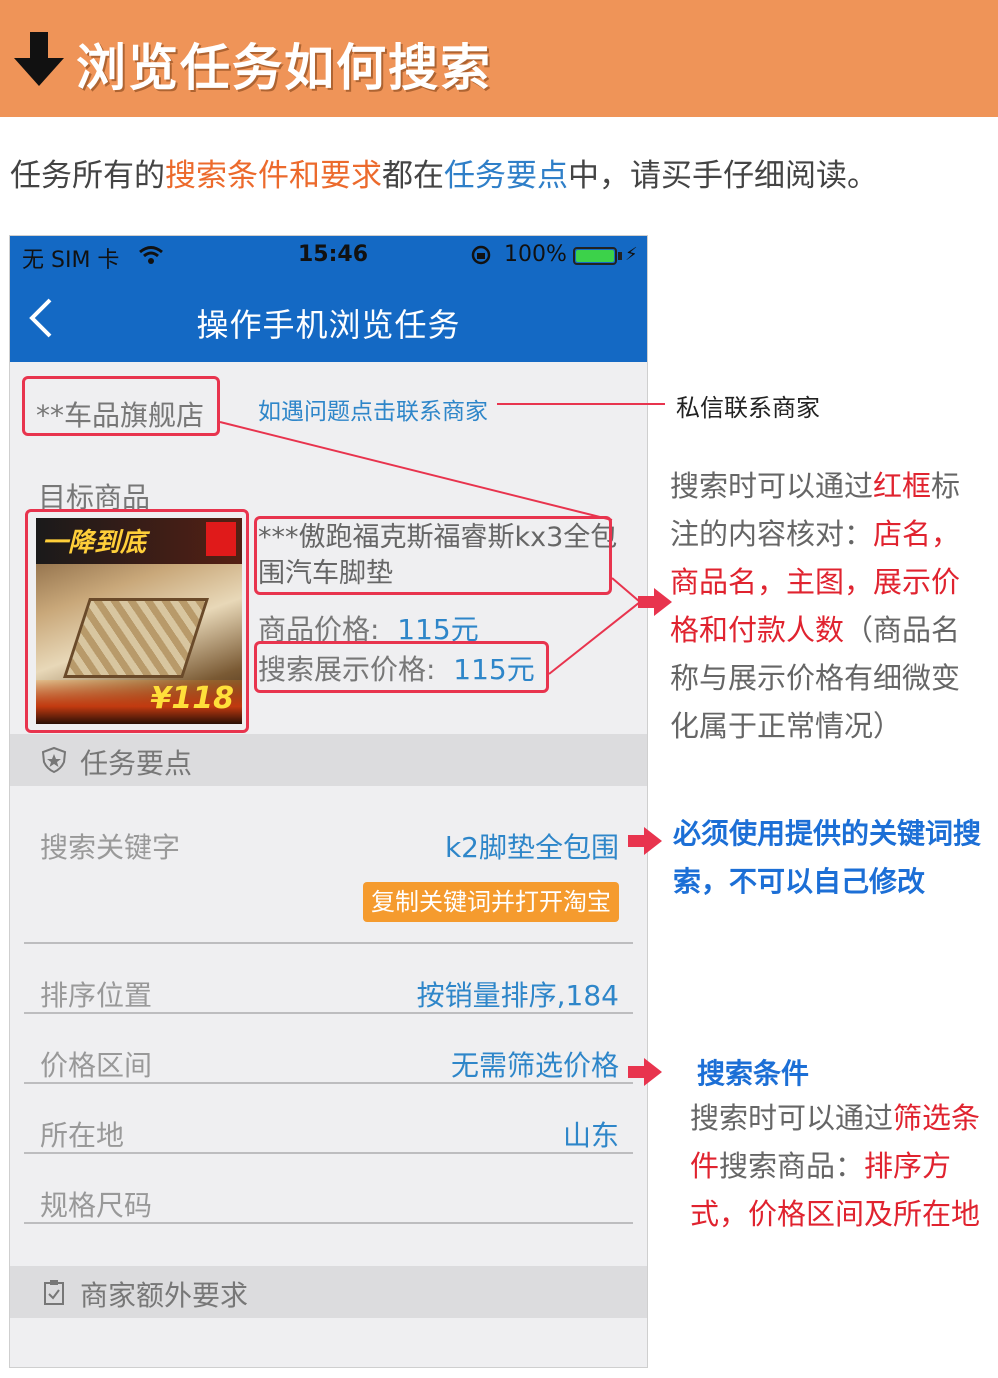  I want to click on price-range-label: 价格区间, so click(96, 1065).